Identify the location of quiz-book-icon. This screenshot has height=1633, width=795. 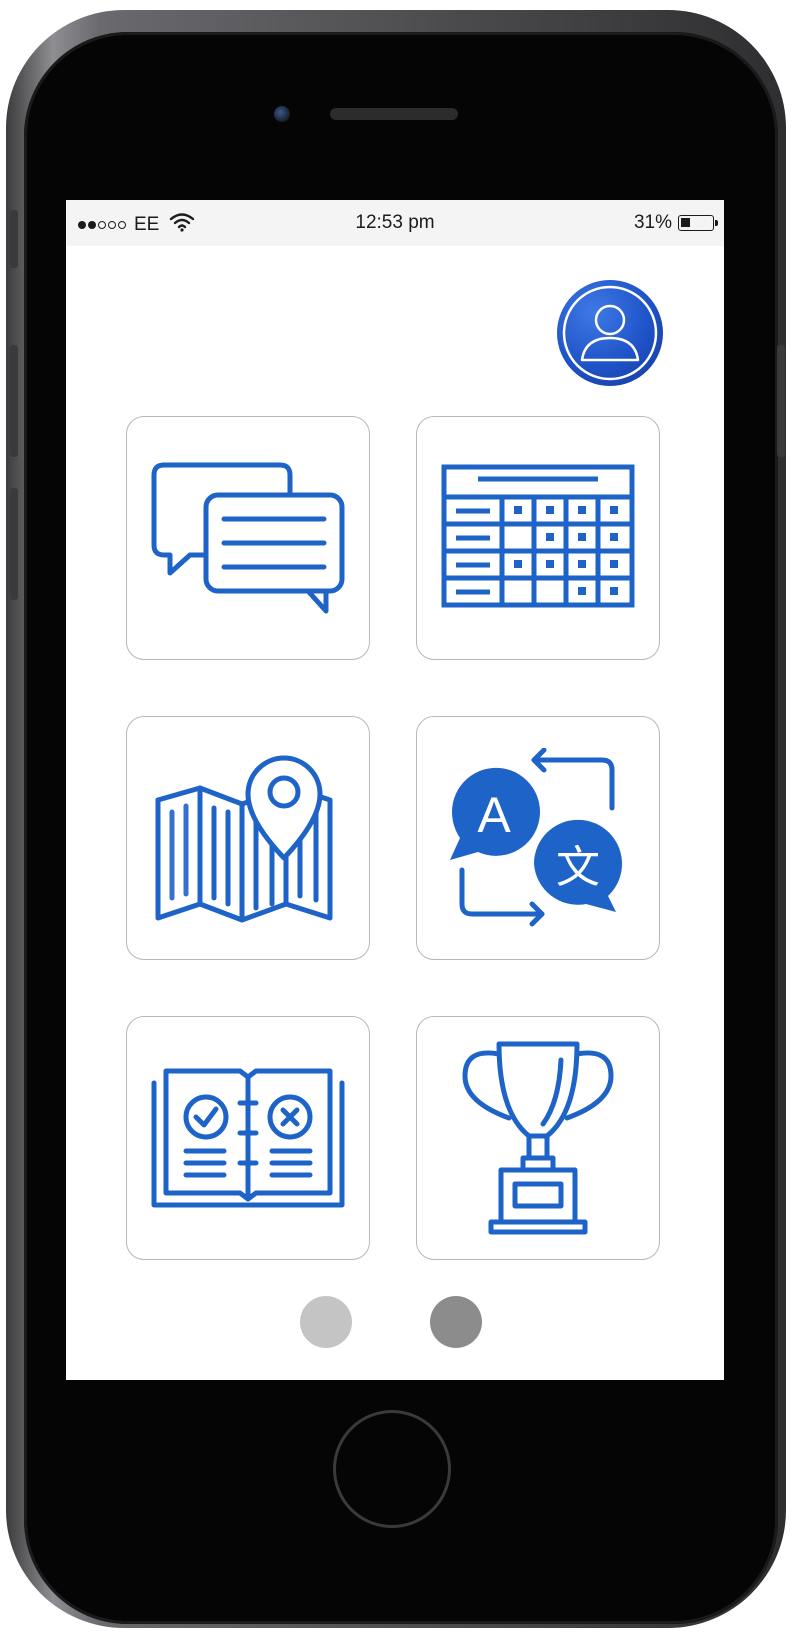
(248, 1138).